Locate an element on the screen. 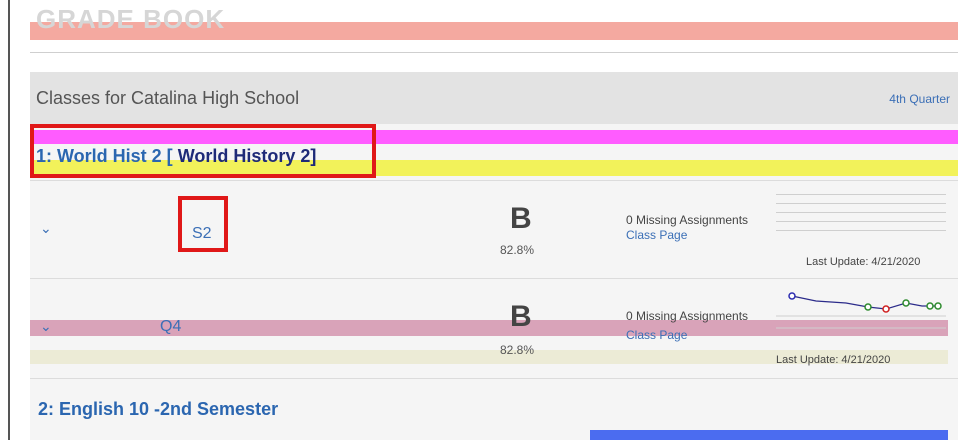 The width and height of the screenshot is (958, 440). quarter-link: 4th Quarter is located at coordinates (919, 99).